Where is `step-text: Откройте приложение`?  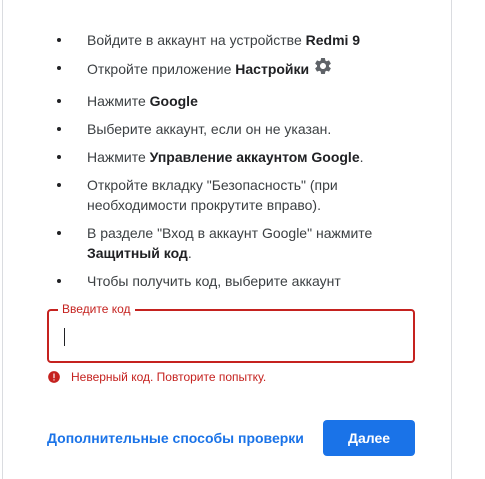 step-text: Откройте приложение is located at coordinates (161, 69).